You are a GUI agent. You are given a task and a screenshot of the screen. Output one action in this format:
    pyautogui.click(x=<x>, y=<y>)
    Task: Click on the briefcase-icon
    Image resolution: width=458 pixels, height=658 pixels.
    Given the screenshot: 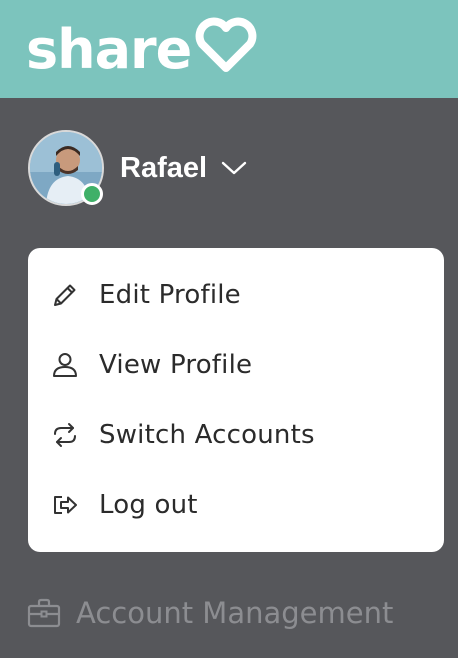 What is the action you would take?
    pyautogui.click(x=44, y=613)
    